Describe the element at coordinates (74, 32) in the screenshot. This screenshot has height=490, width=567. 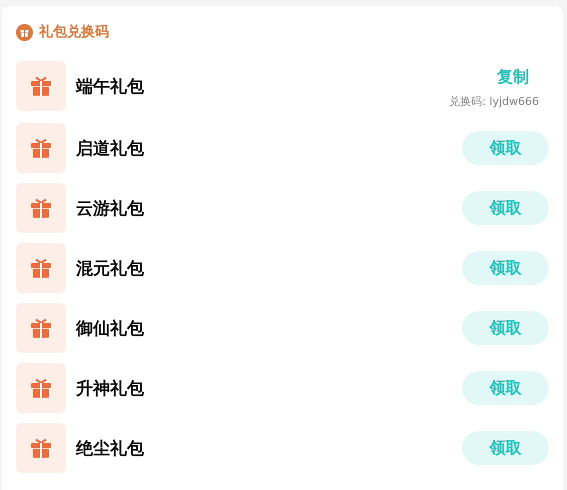
I see `section-title: 礼包兑换码` at that location.